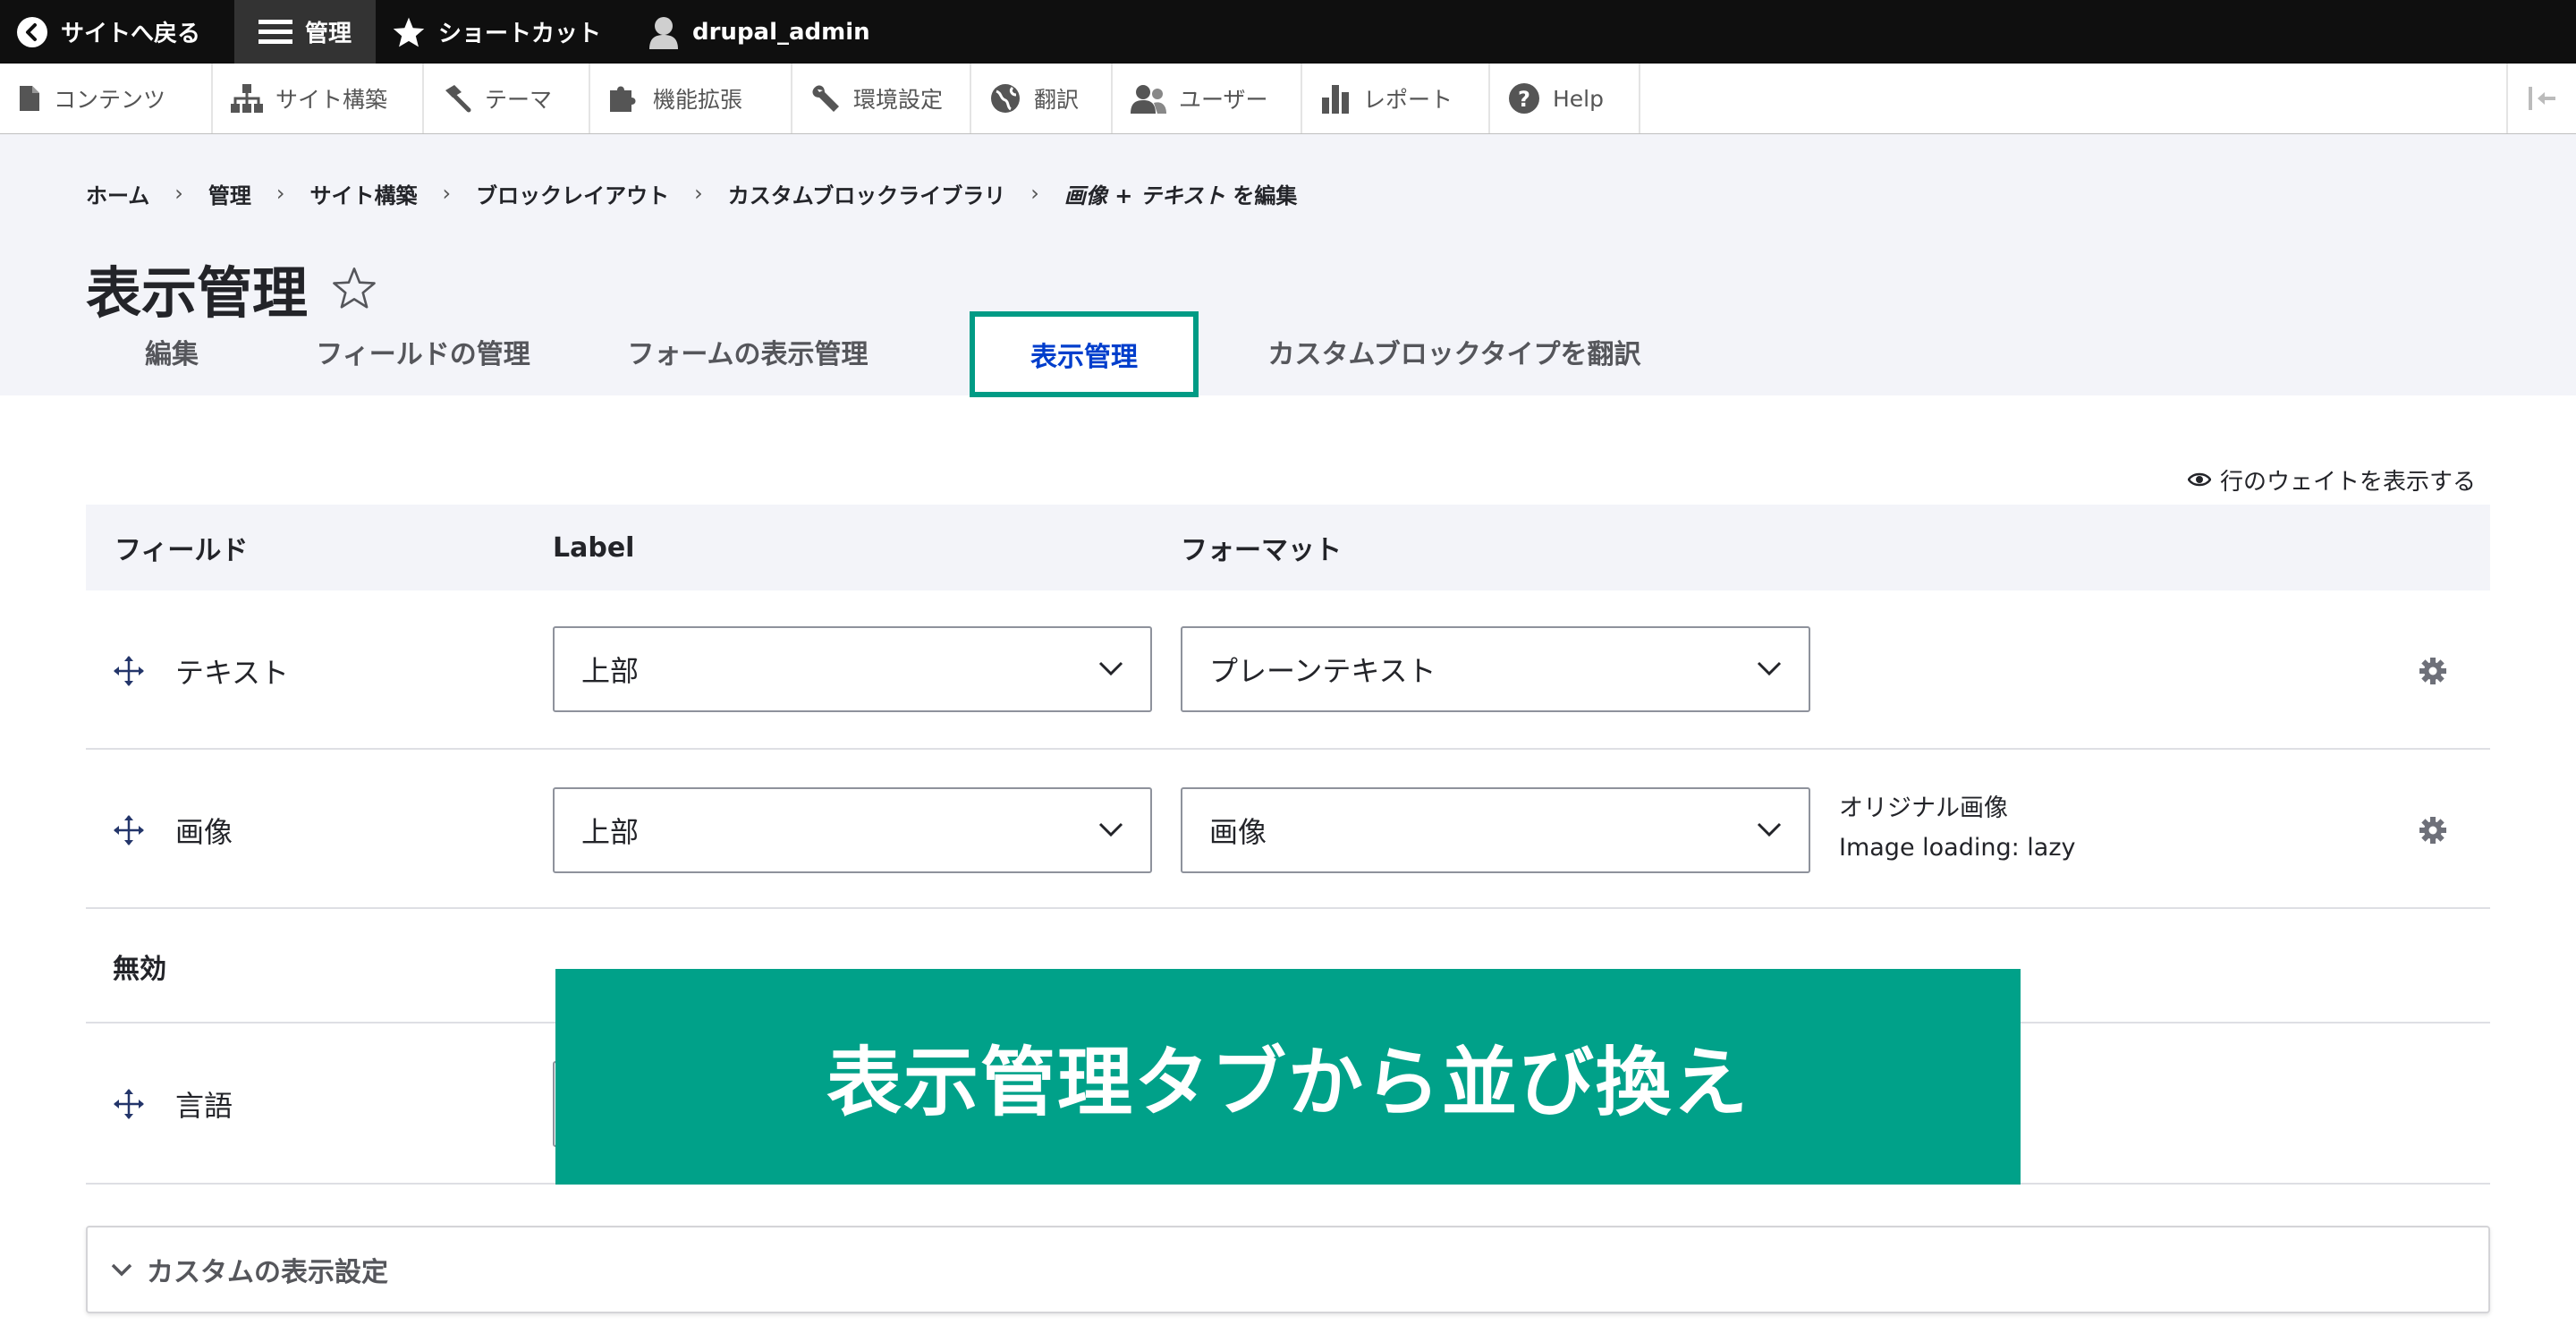  Describe the element at coordinates (781, 32) in the screenshot. I see `user-name: drupal_admin` at that location.